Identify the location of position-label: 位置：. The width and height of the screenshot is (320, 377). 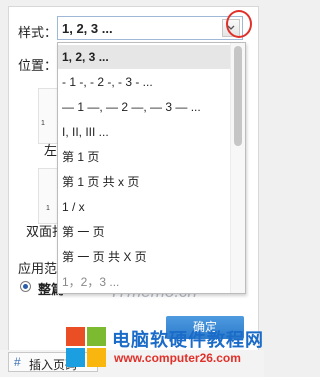
(38, 65).